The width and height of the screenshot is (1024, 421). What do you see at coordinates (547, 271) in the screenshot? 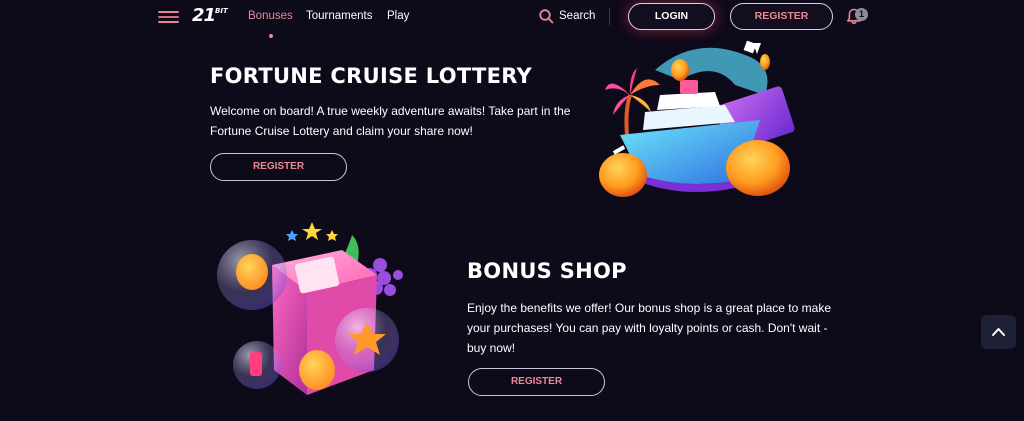
I see `section-title-bonus-shop: BONUS SHOP` at bounding box center [547, 271].